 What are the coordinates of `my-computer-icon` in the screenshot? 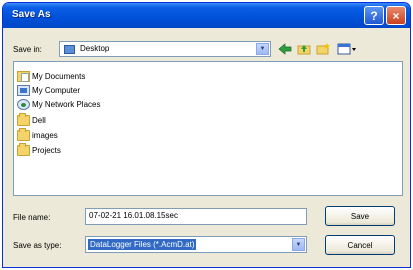 It's located at (23, 90).